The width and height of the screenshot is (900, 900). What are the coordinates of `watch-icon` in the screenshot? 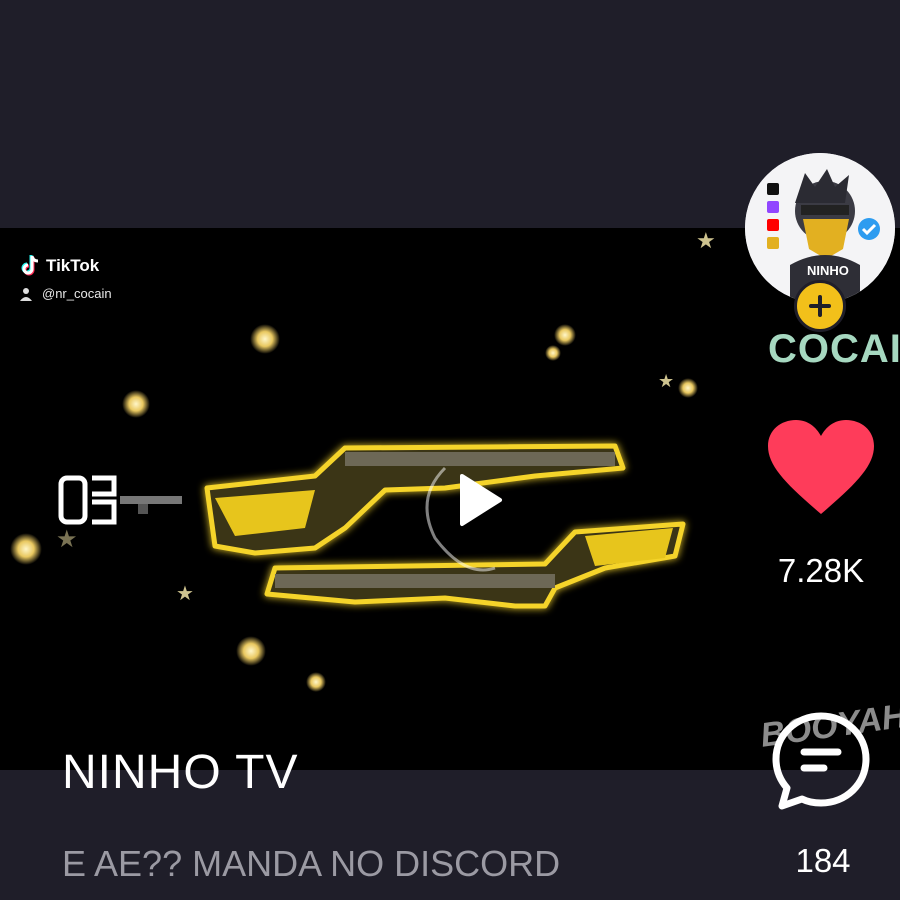 It's located at (87, 500).